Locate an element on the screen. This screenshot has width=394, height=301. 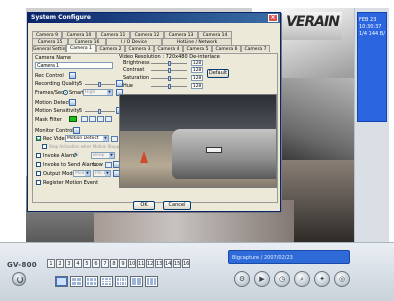
network-button: ◎ is located at coordinates (342, 279).